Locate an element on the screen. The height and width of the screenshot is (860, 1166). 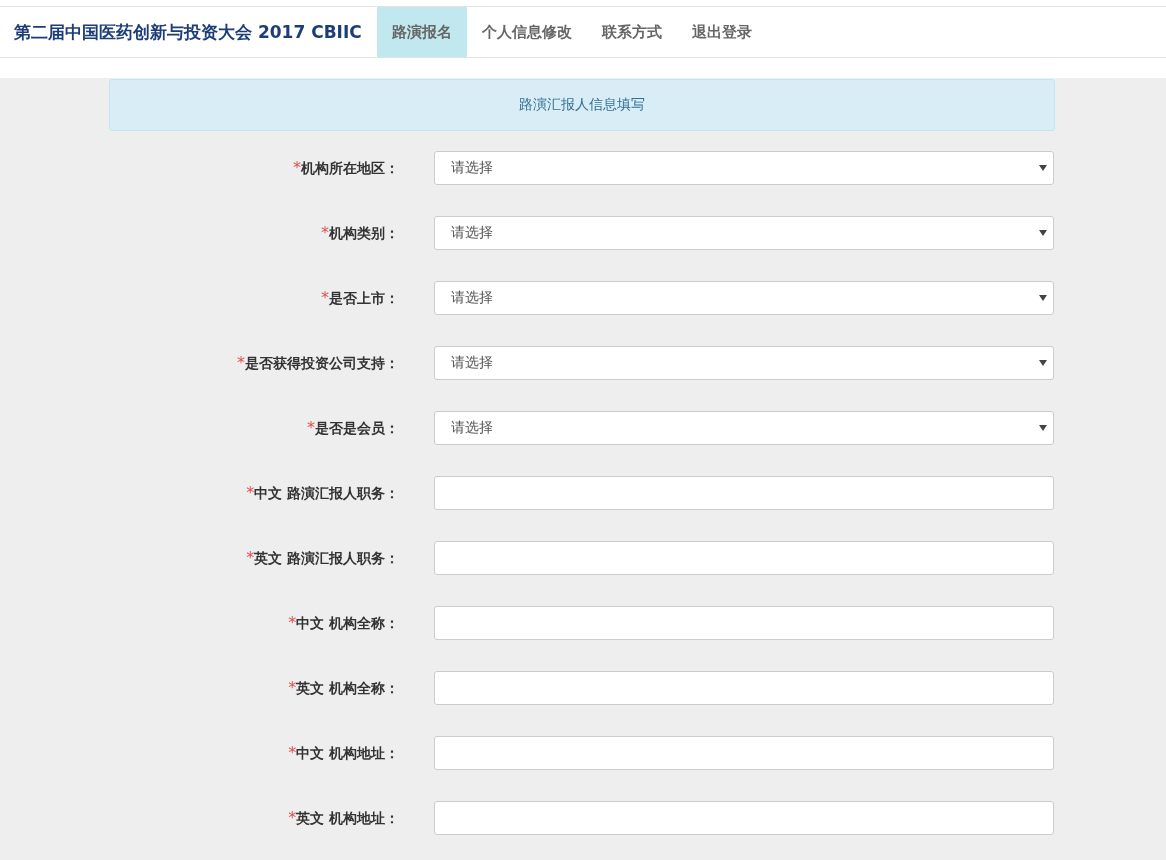
form-heading: 路演汇报人信息填写 is located at coordinates (582, 105).